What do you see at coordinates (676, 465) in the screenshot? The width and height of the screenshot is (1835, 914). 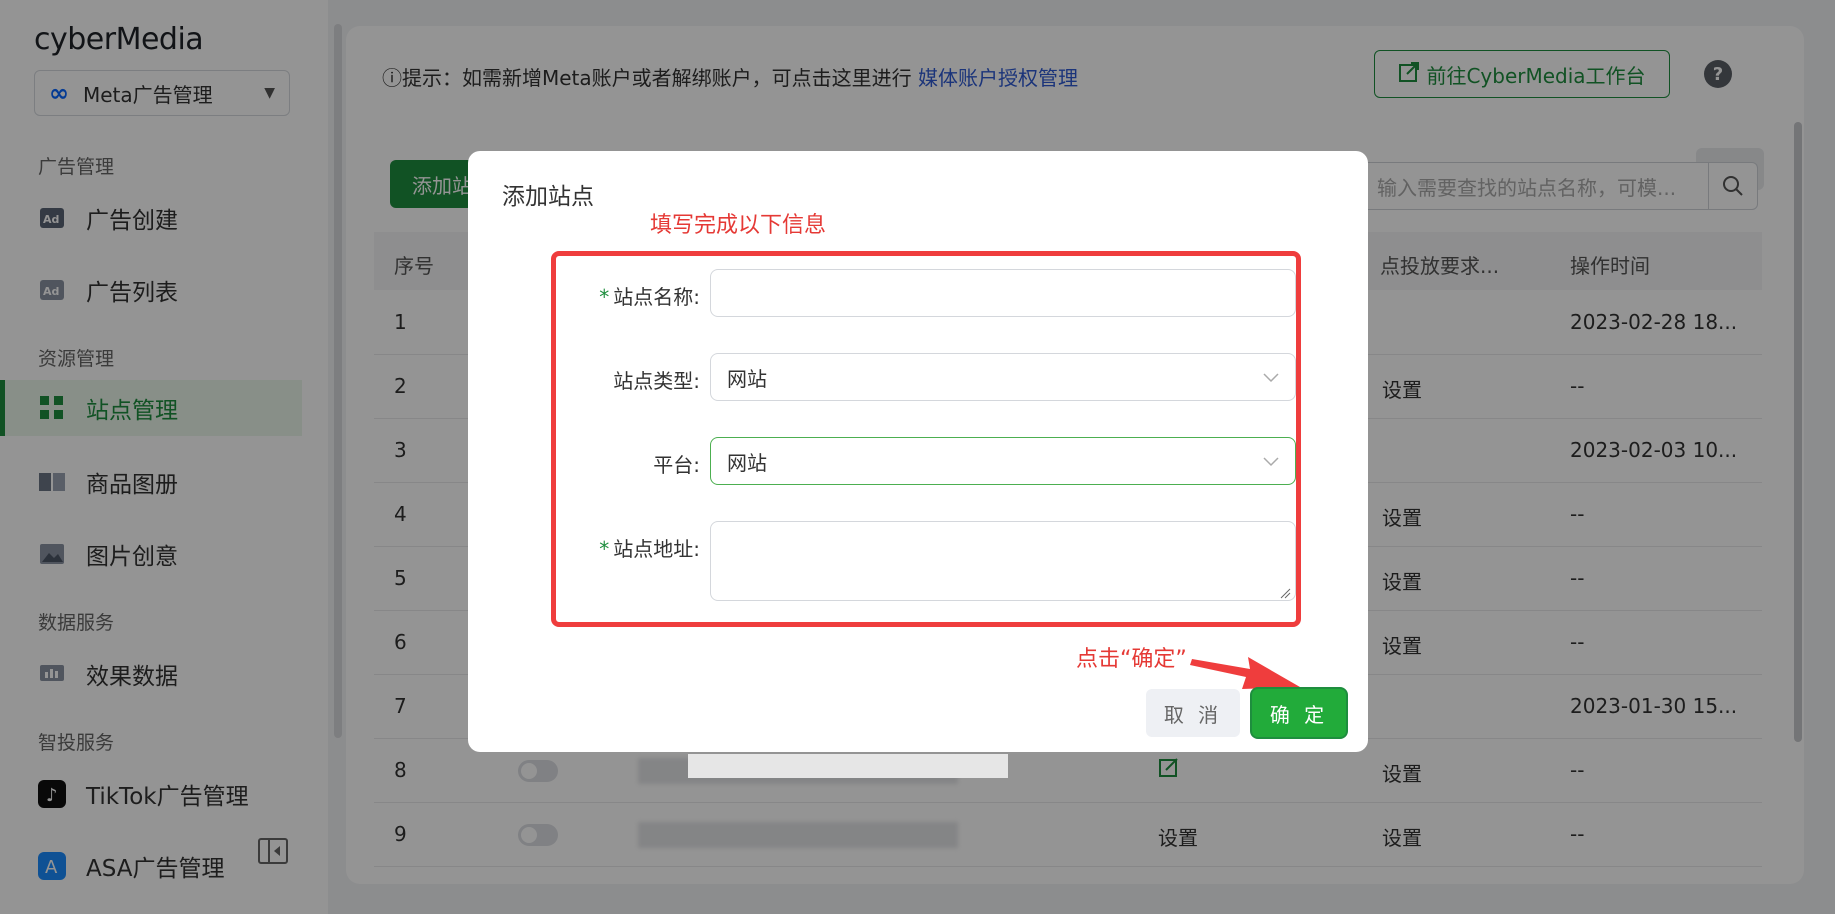 I see `platform-label: 平台:` at bounding box center [676, 465].